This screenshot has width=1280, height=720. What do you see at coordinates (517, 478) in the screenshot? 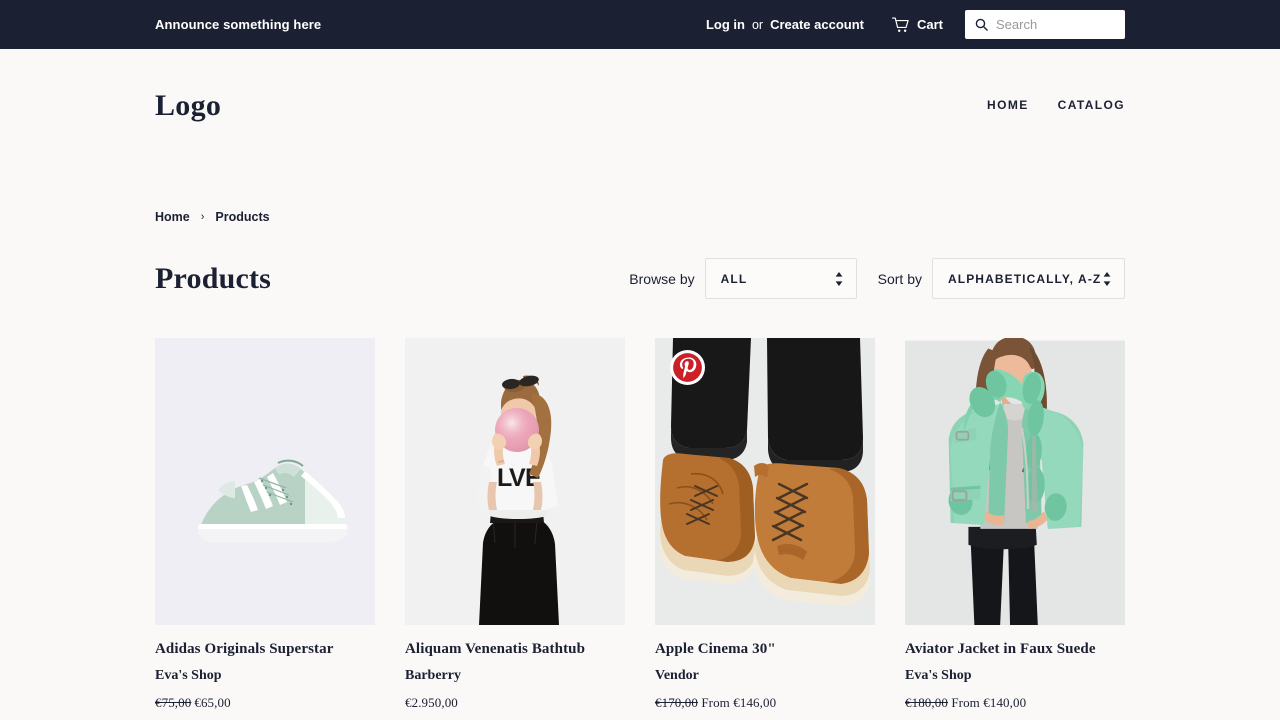
I see `svg-text: V` at bounding box center [517, 478].